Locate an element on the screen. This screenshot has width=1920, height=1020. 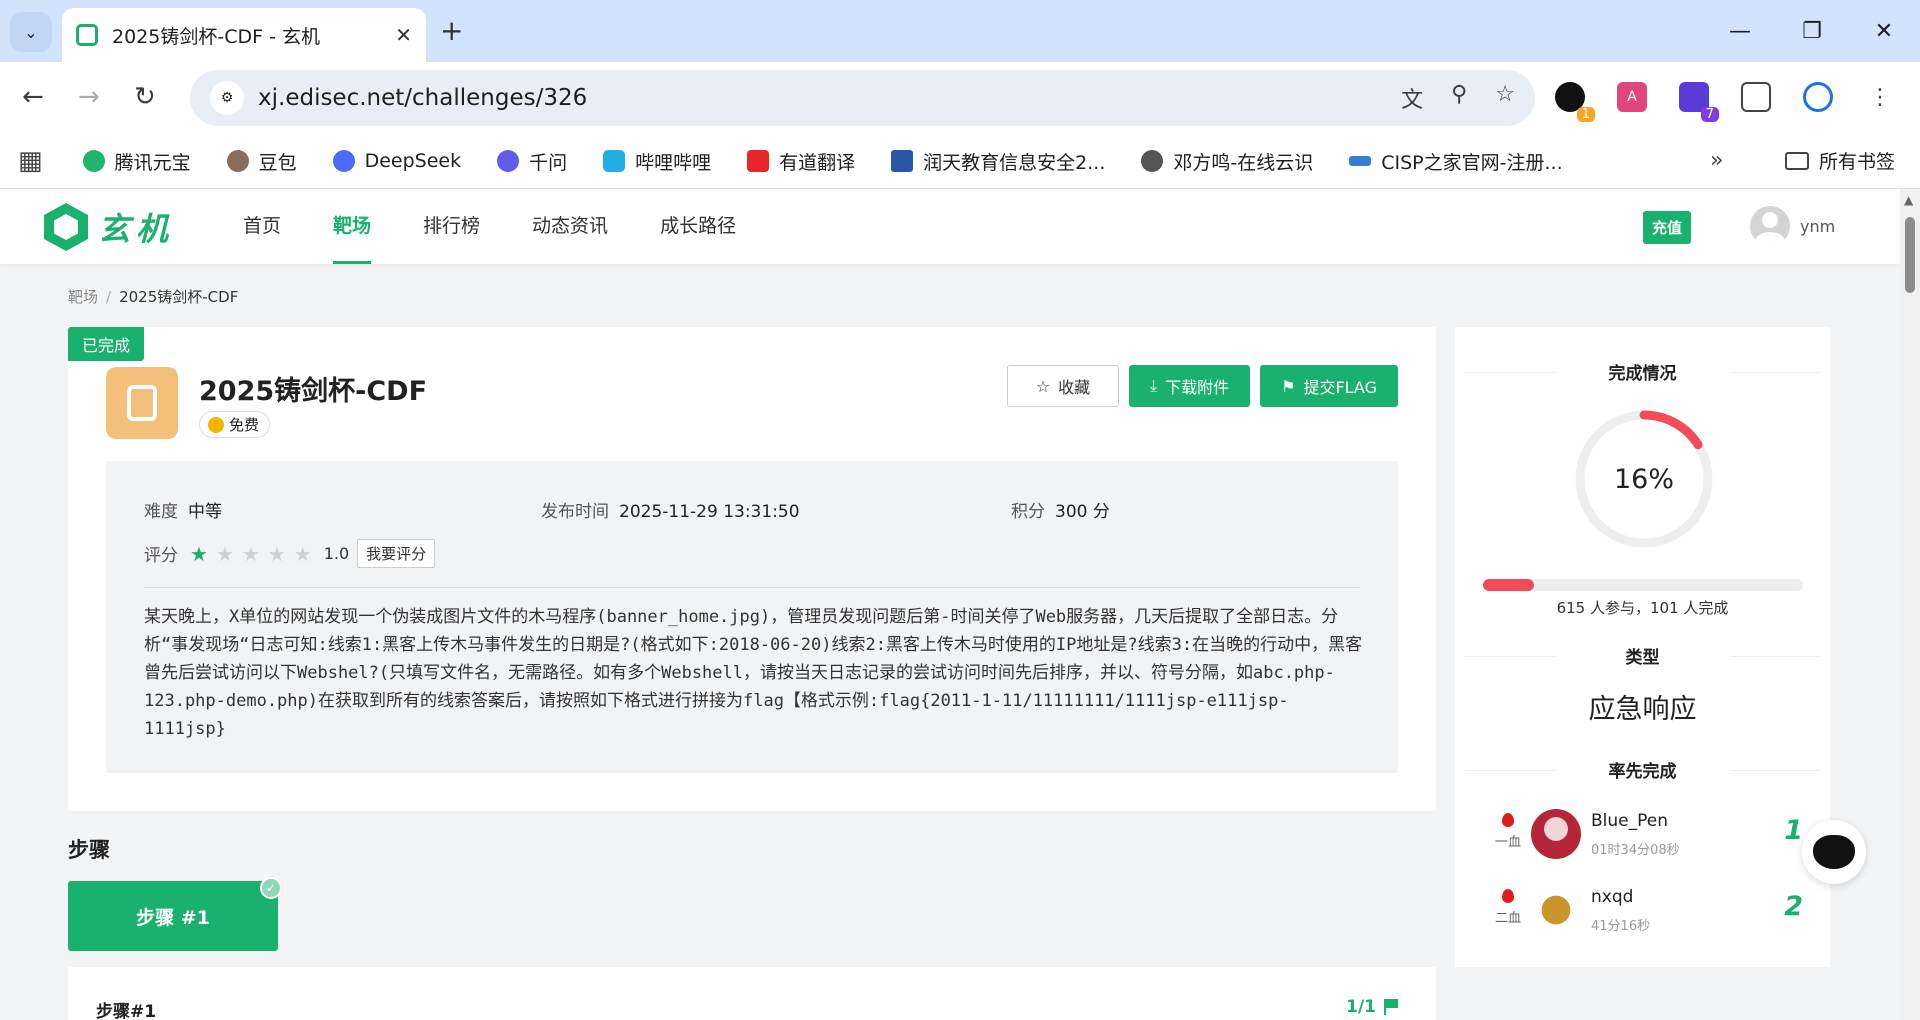
forward-button: → is located at coordinates (89, 97).